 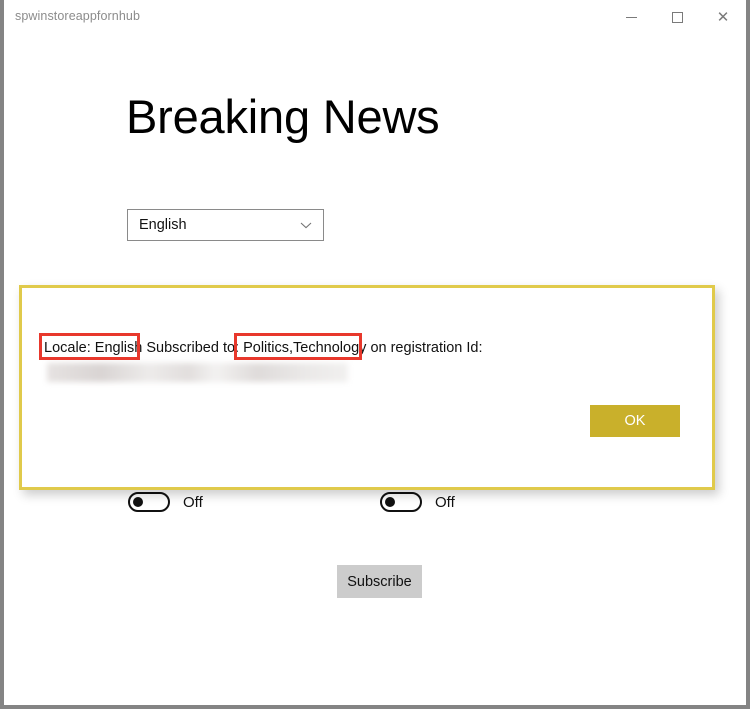 What do you see at coordinates (93, 348) in the screenshot?
I see `dialog-message-locale: Locale: English` at bounding box center [93, 348].